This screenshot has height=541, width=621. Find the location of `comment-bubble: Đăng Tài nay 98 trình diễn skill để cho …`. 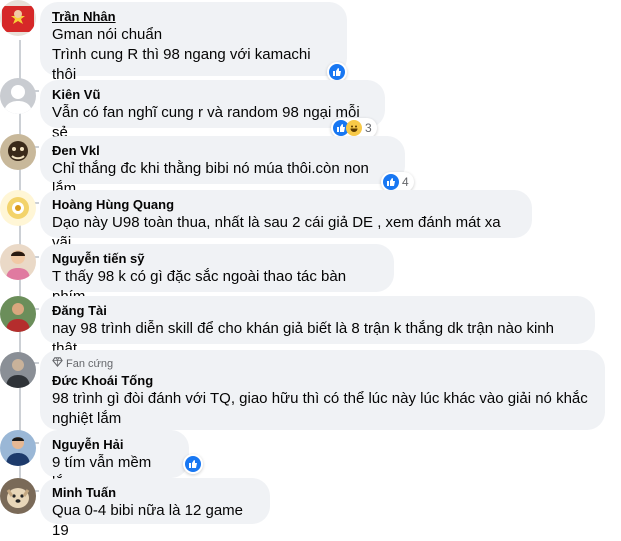

comment-bubble: Đăng Tài nay 98 trình diễn skill để cho … is located at coordinates (317, 326).